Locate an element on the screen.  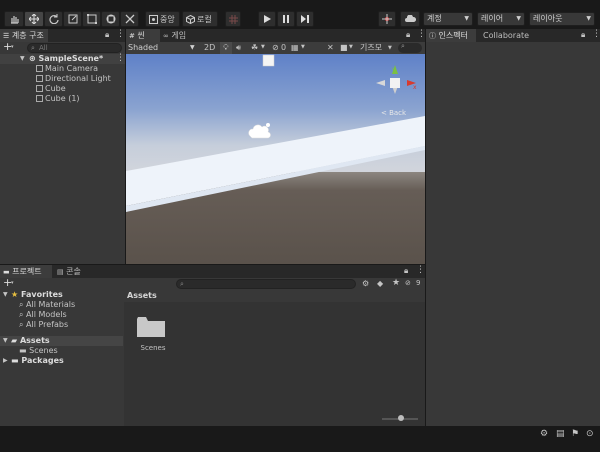
tab-scene-label: 씬 is located at coordinates (141, 35).